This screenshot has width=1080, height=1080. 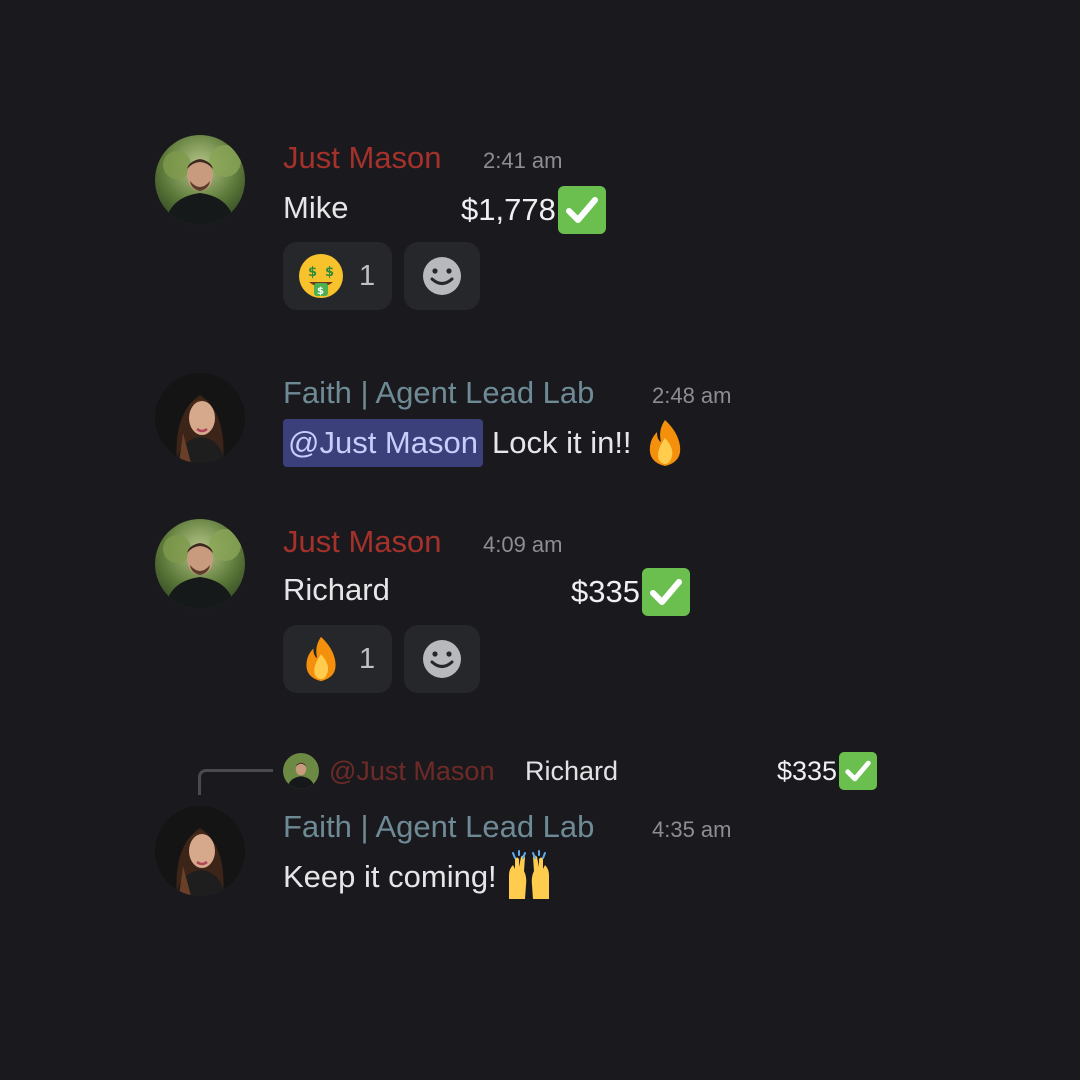 I want to click on message-body: Keep it coming!, so click(x=419, y=875).